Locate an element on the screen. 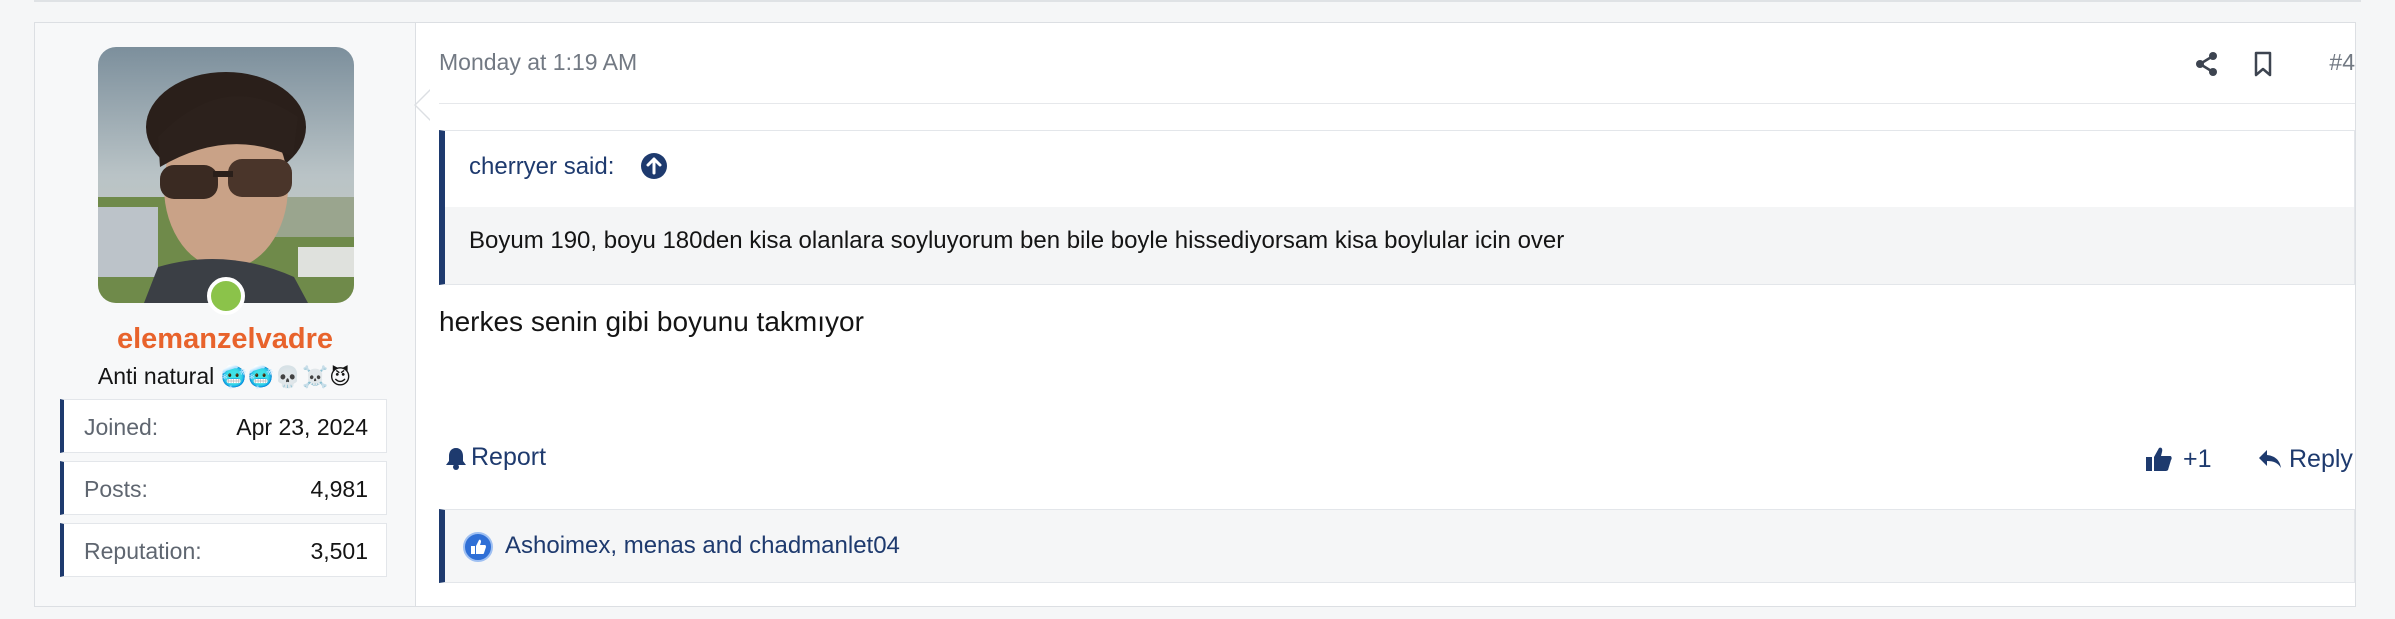 The image size is (2395, 619). quote-author-link: cherryer said: is located at coordinates (541, 167).